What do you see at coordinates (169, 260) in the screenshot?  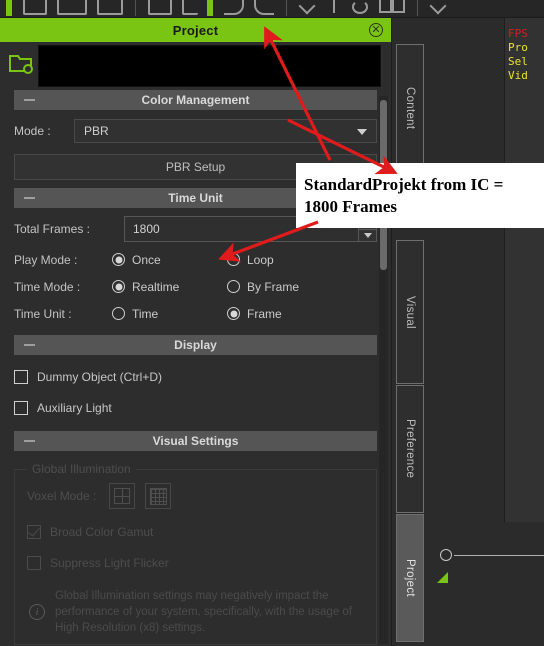 I see `radio-play-mode-once: Once` at bounding box center [169, 260].